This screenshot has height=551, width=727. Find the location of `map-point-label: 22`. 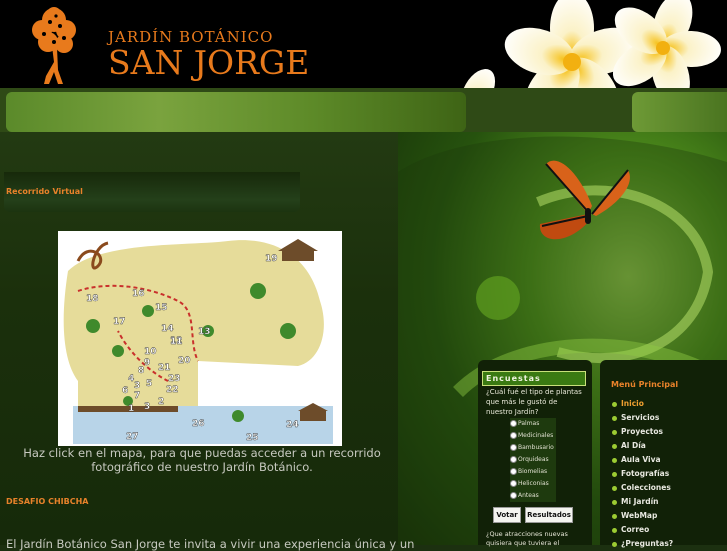

map-point-label: 22 is located at coordinates (172, 390).